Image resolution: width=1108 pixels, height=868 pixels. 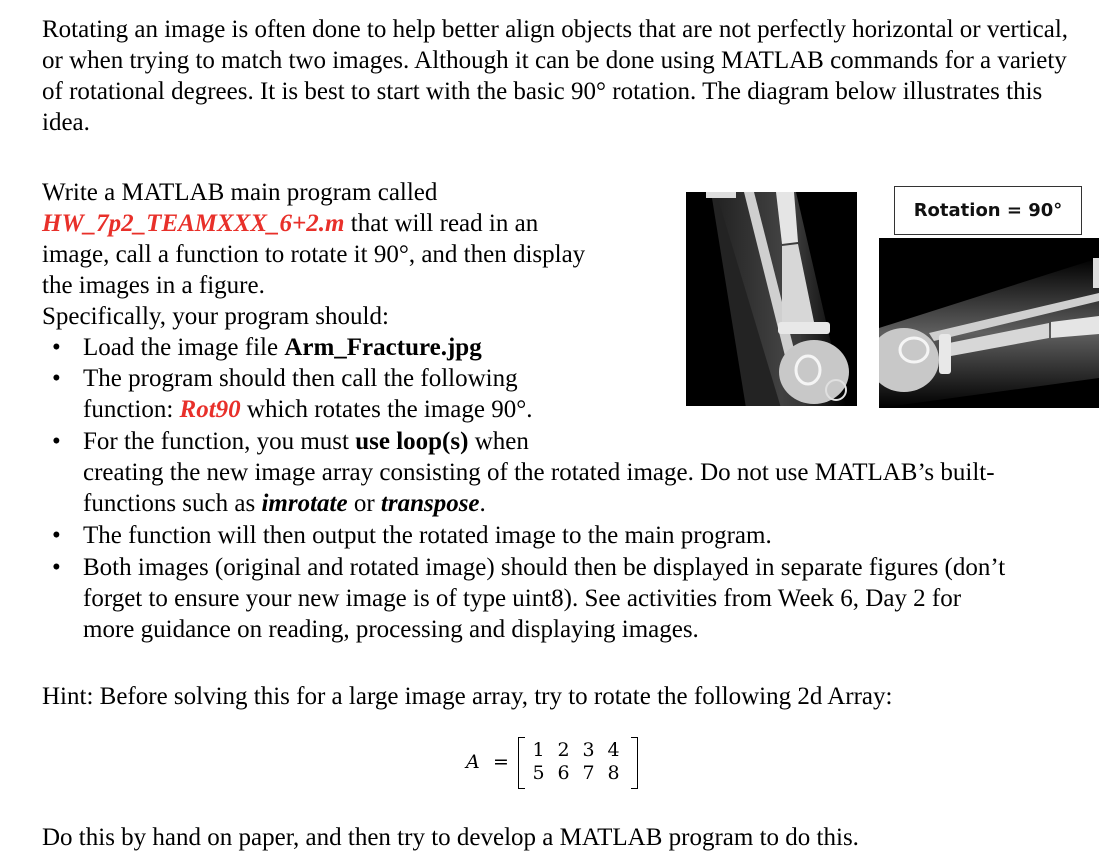 I want to click on matrix-cell: 3, so click(x=588, y=750).